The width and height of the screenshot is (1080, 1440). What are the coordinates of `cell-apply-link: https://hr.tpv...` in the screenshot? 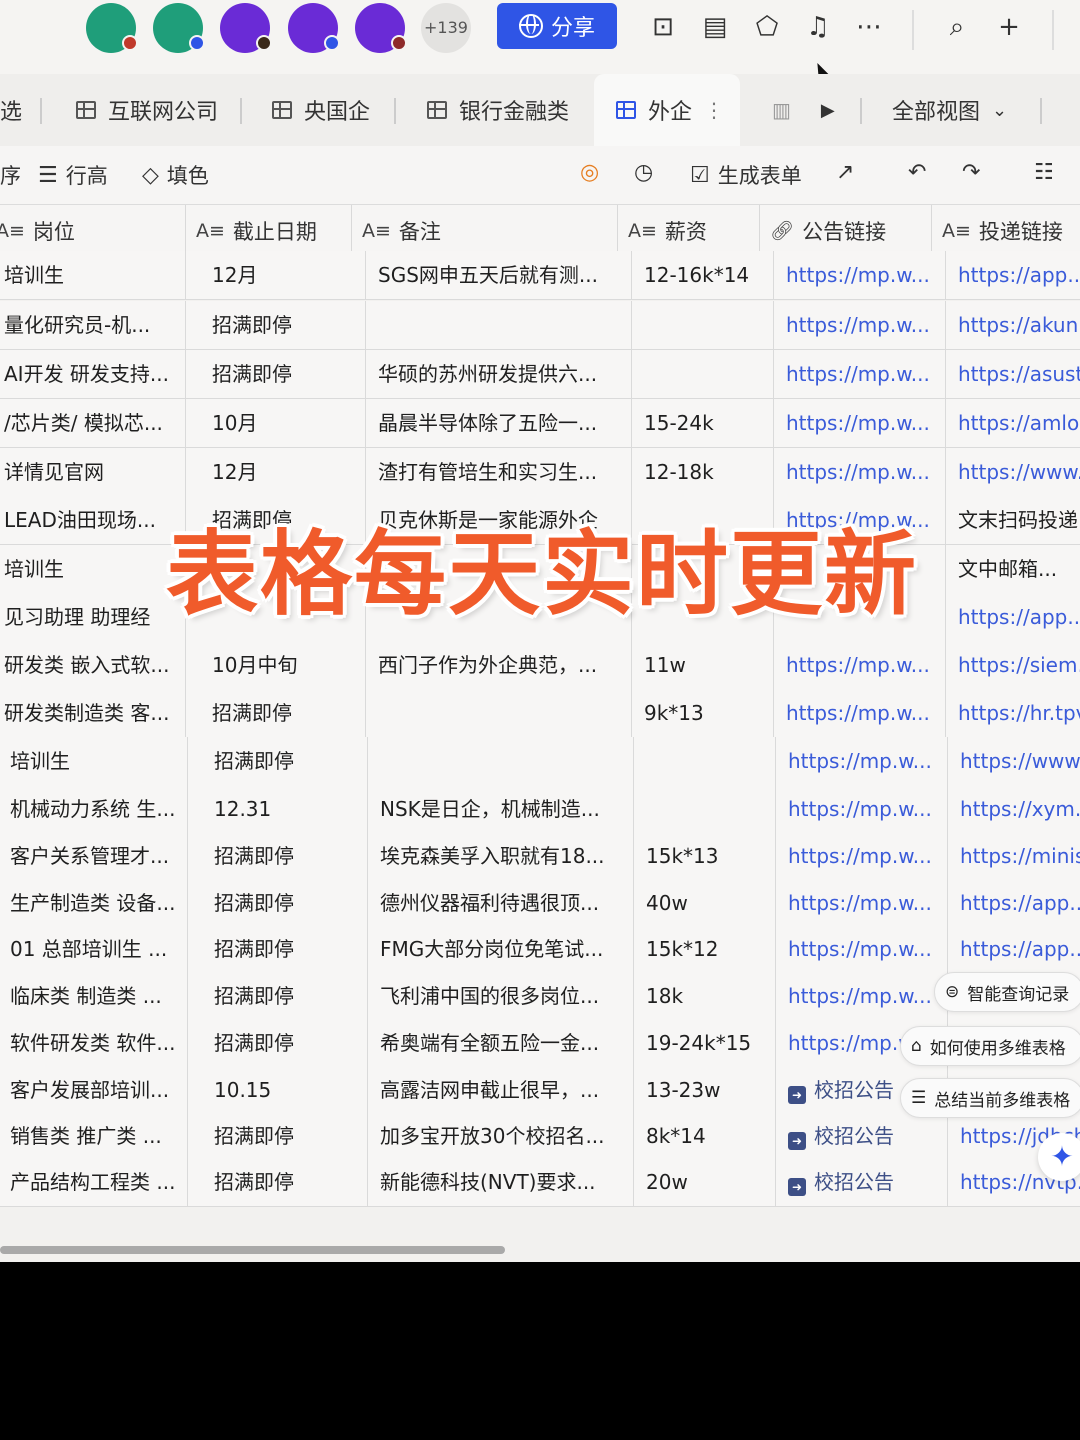 It's located at (1013, 713).